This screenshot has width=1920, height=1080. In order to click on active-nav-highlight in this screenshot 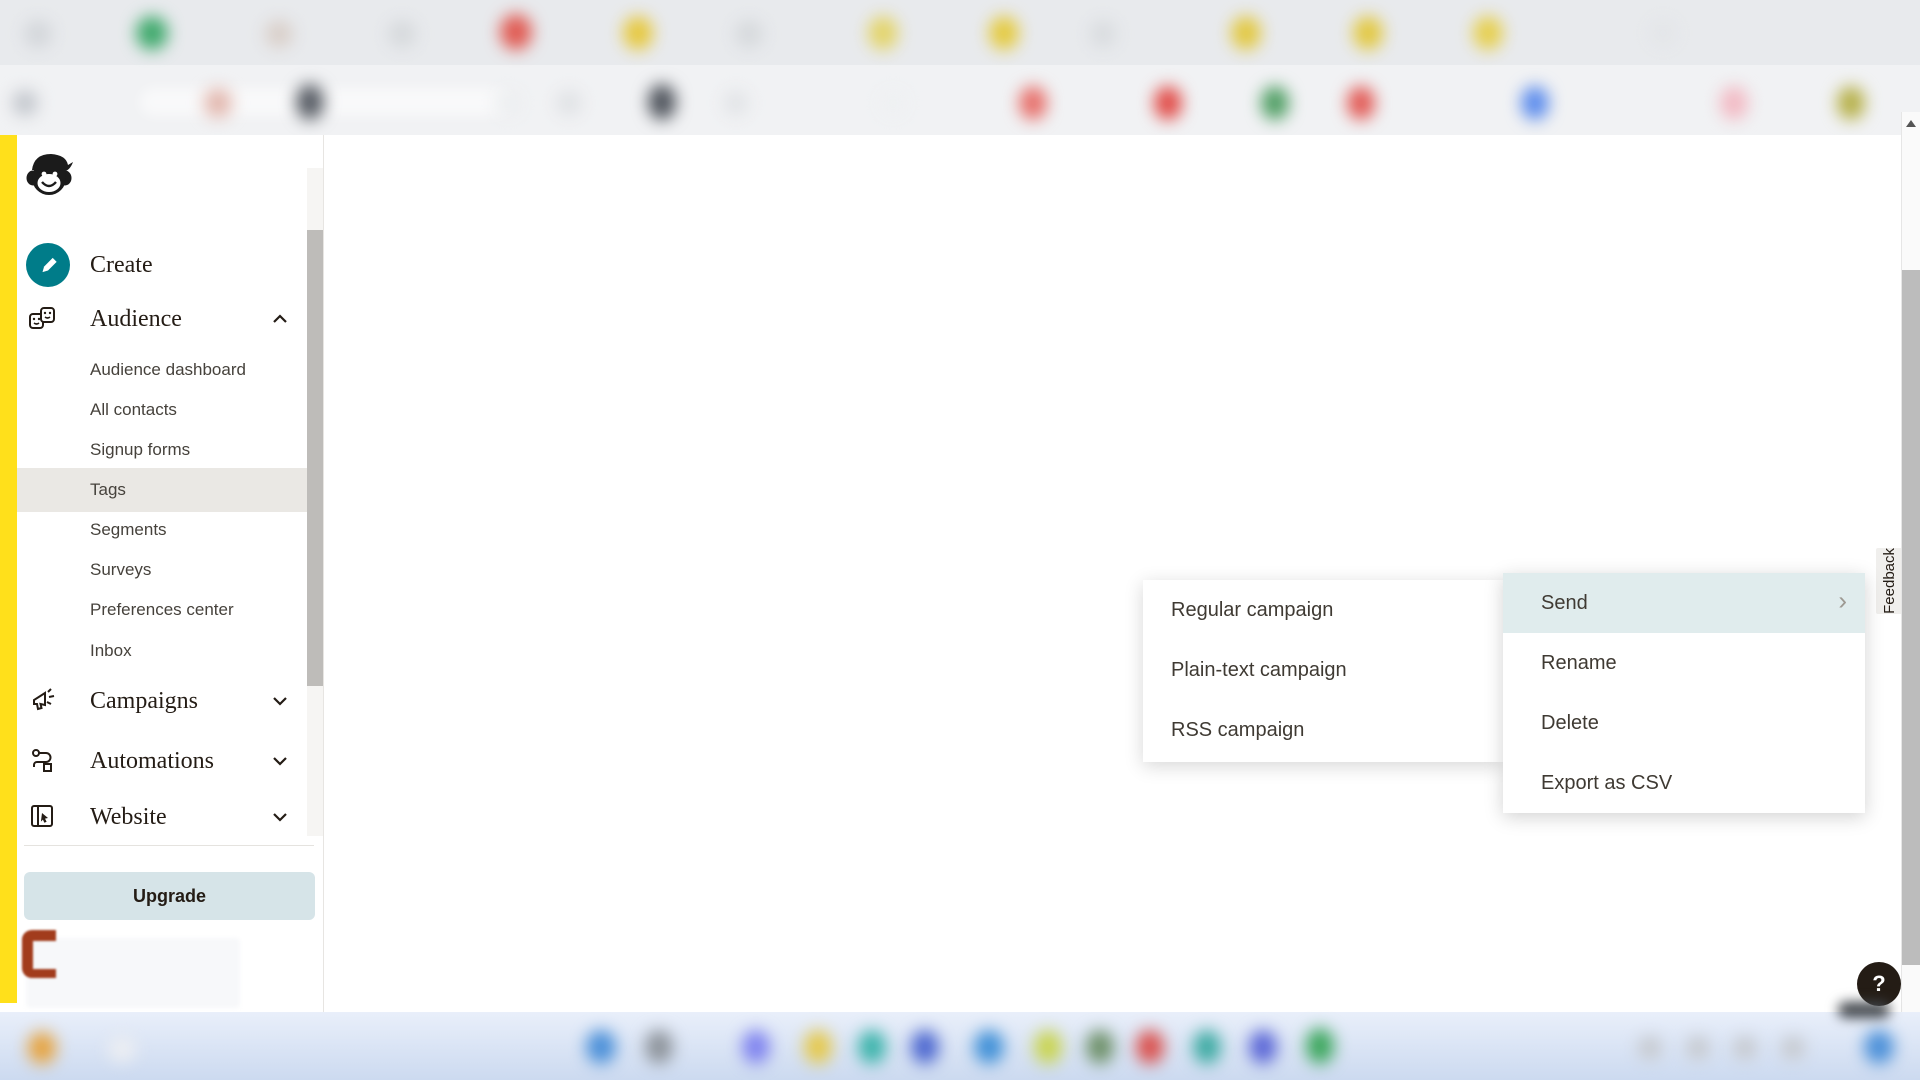, I will do `click(170, 490)`.